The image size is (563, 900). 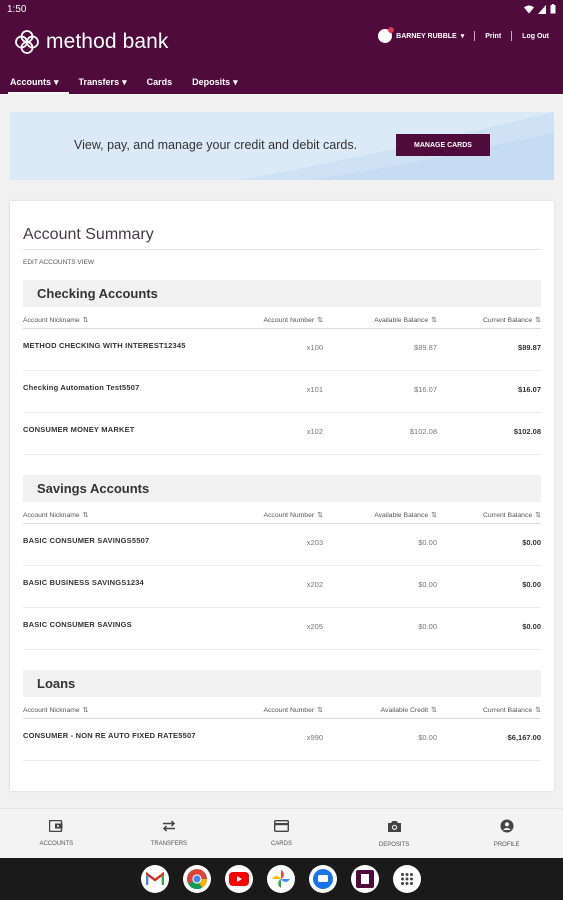 I want to click on bottom-nav-accounts: ACCOUNTS, so click(x=56, y=833).